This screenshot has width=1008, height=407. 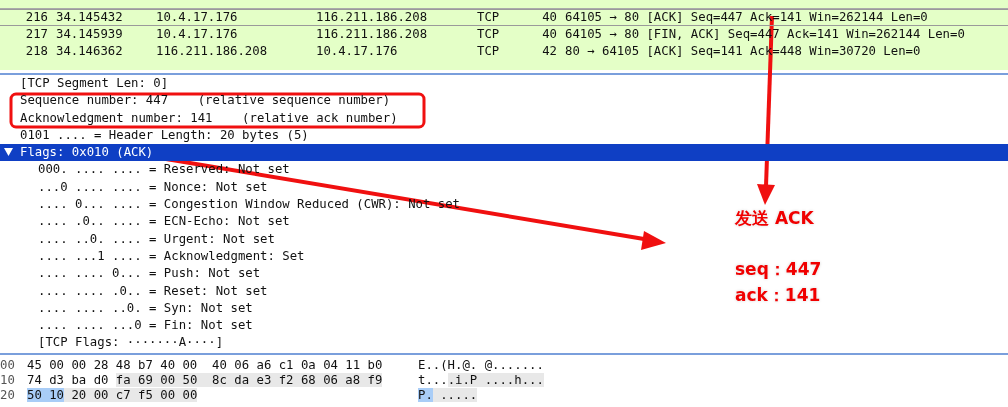 I want to click on packet-length: 42, so click(x=549, y=51).